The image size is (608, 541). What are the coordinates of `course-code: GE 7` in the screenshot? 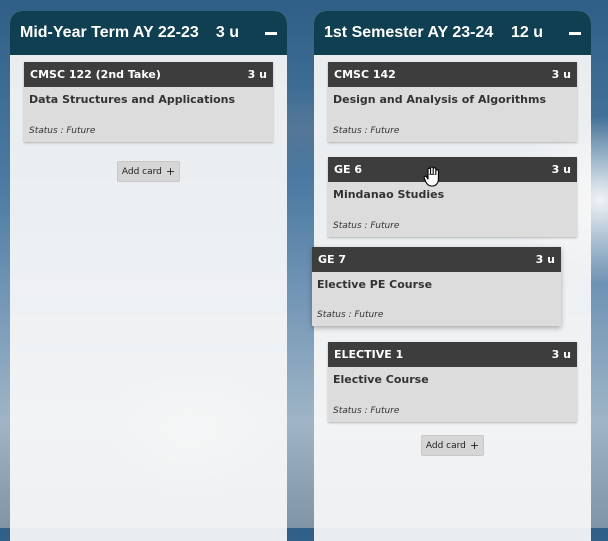 It's located at (332, 259).